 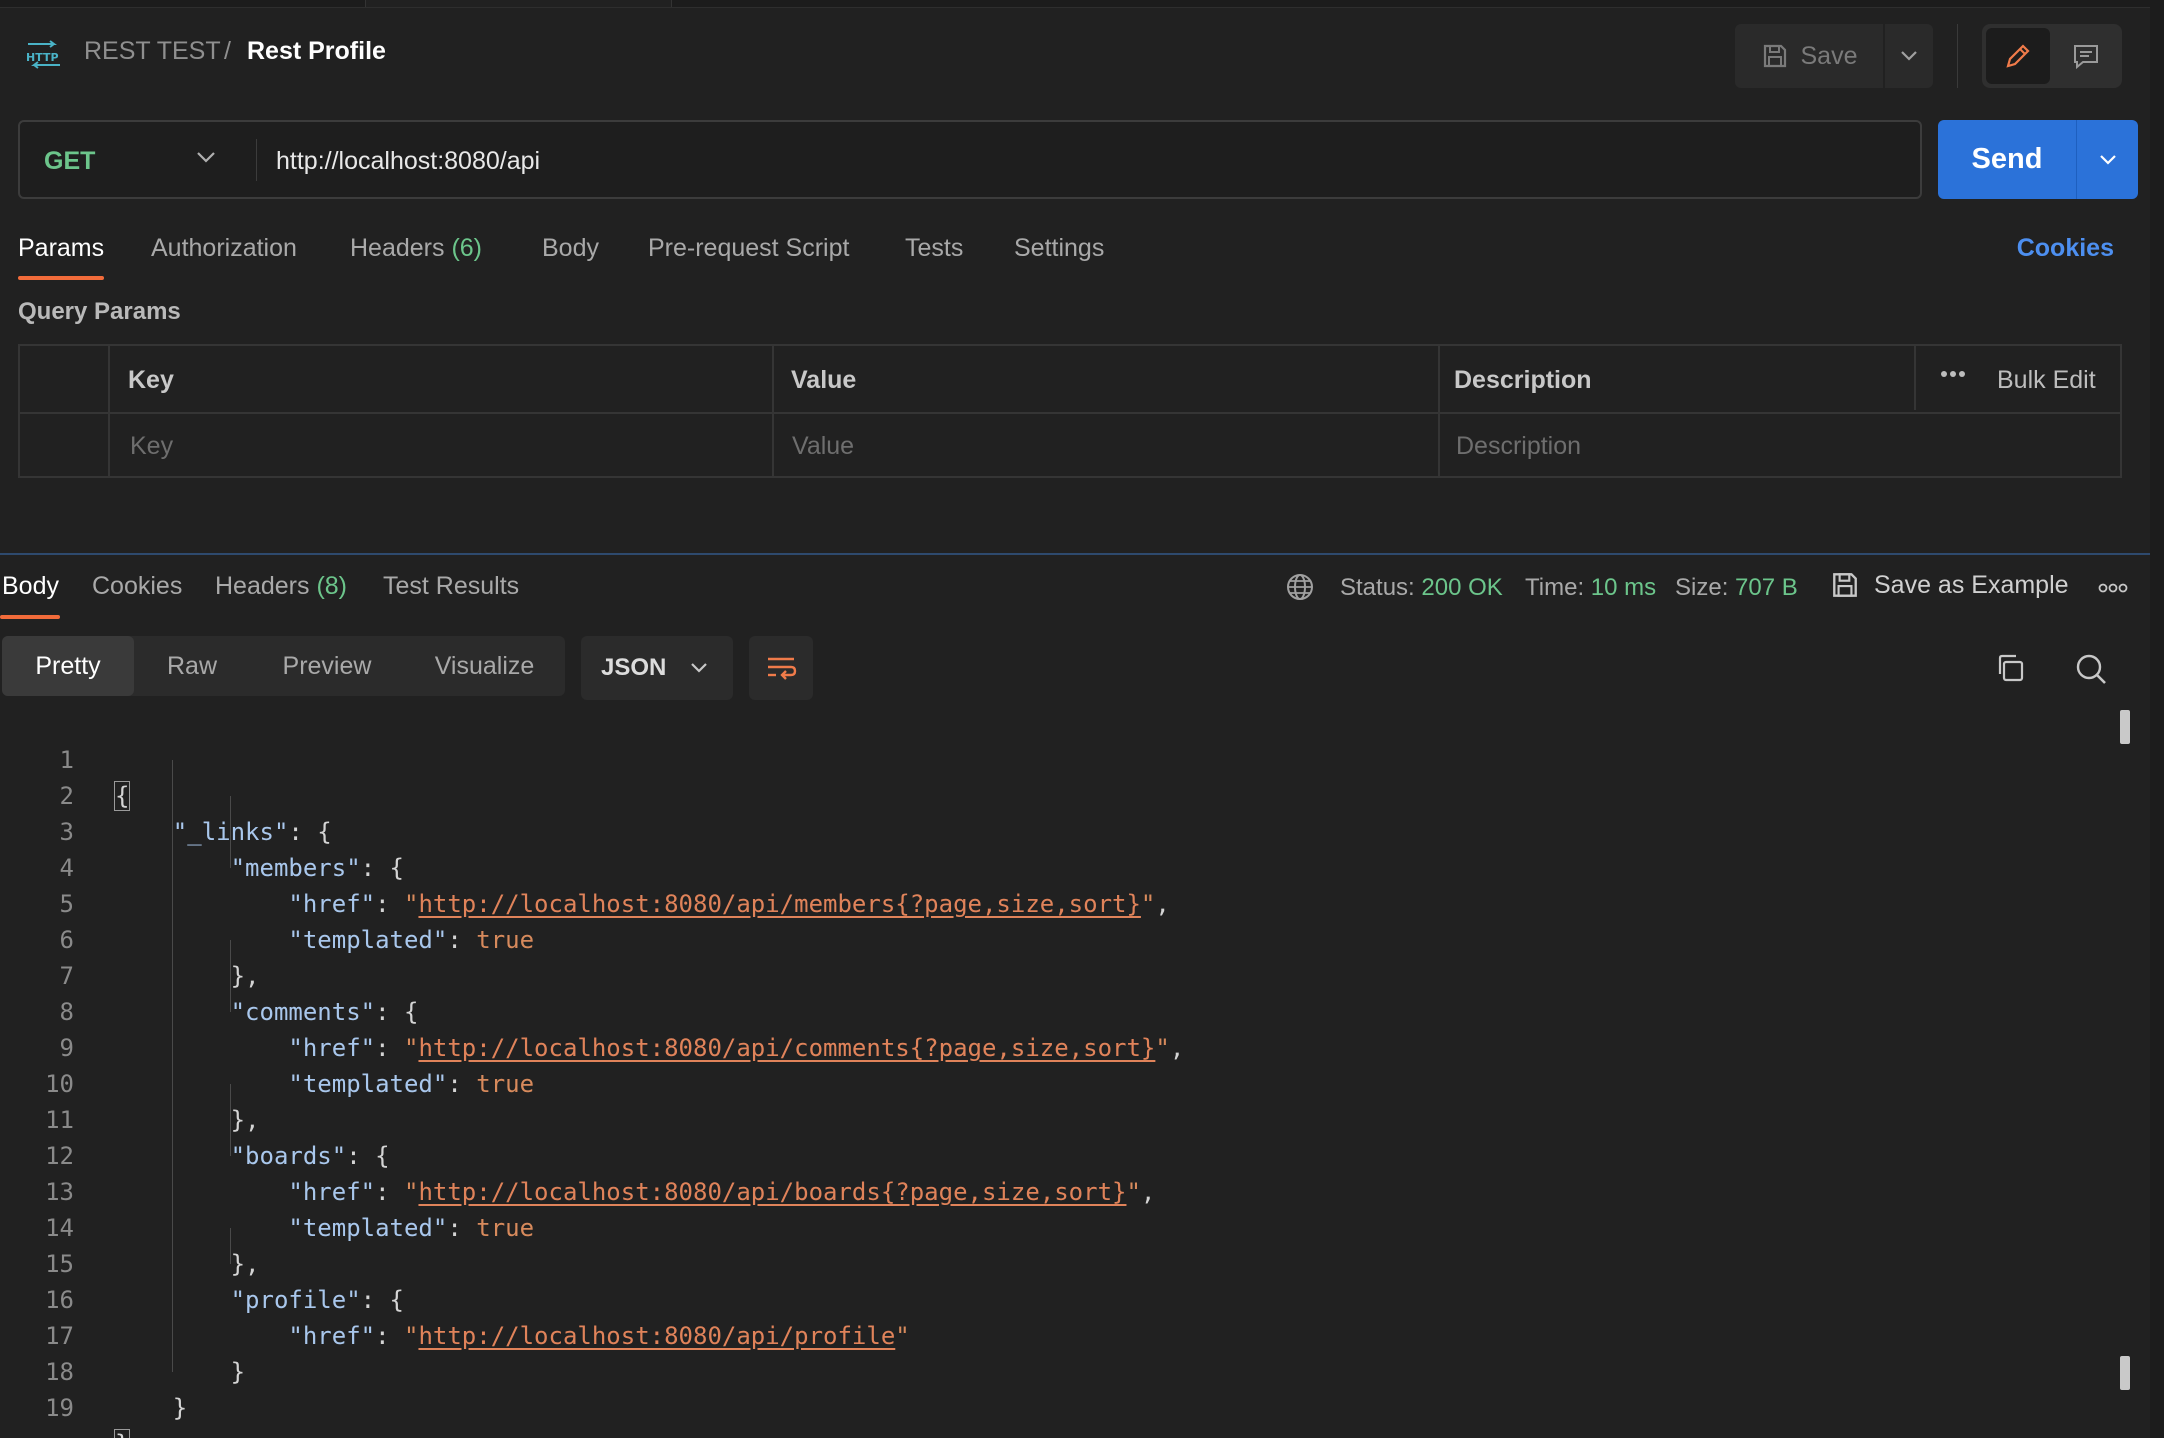 What do you see at coordinates (151, 446) in the screenshot?
I see `key-field: Key` at bounding box center [151, 446].